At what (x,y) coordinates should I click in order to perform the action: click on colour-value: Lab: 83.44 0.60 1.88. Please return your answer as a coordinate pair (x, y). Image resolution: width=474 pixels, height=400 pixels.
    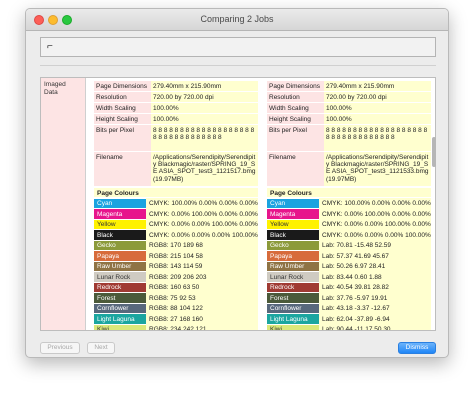
    Looking at the image, I should click on (375, 276).